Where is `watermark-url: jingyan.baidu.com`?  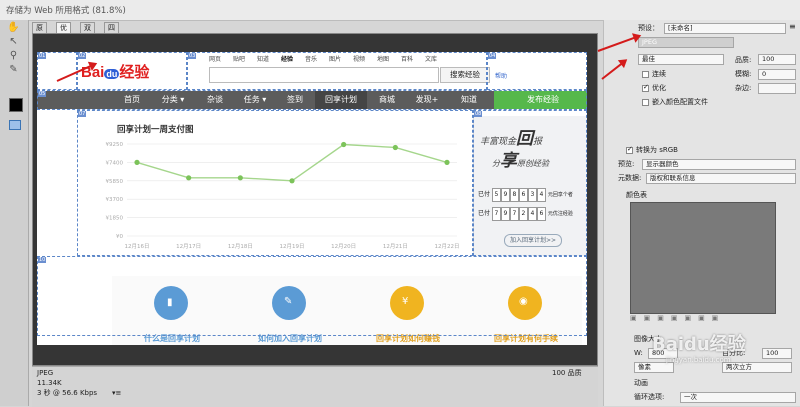 watermark-url: jingyan.baidu.com is located at coordinates (698, 360).